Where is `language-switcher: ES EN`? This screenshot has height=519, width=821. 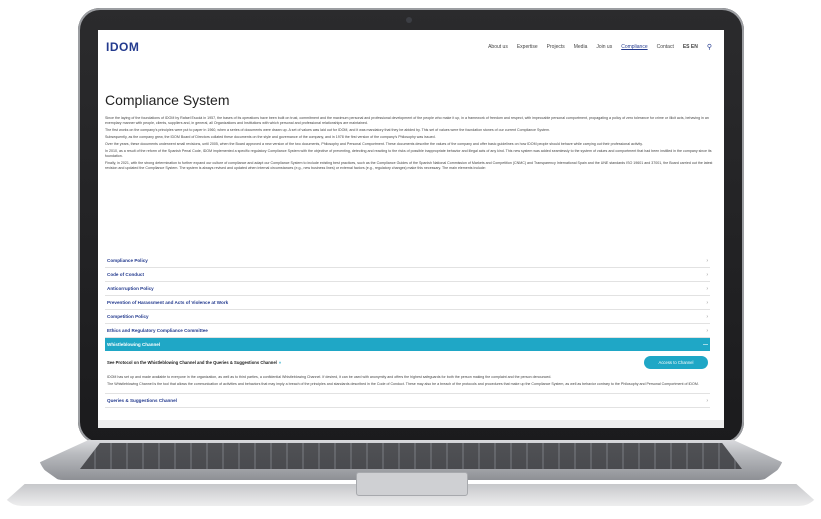
language-switcher: ES EN is located at coordinates (690, 47).